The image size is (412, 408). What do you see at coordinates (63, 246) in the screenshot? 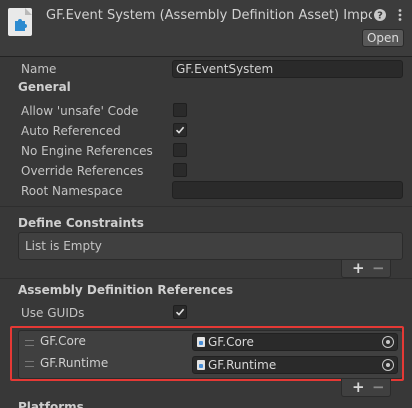
I see `list-empty-text: List is Empty` at bounding box center [63, 246].